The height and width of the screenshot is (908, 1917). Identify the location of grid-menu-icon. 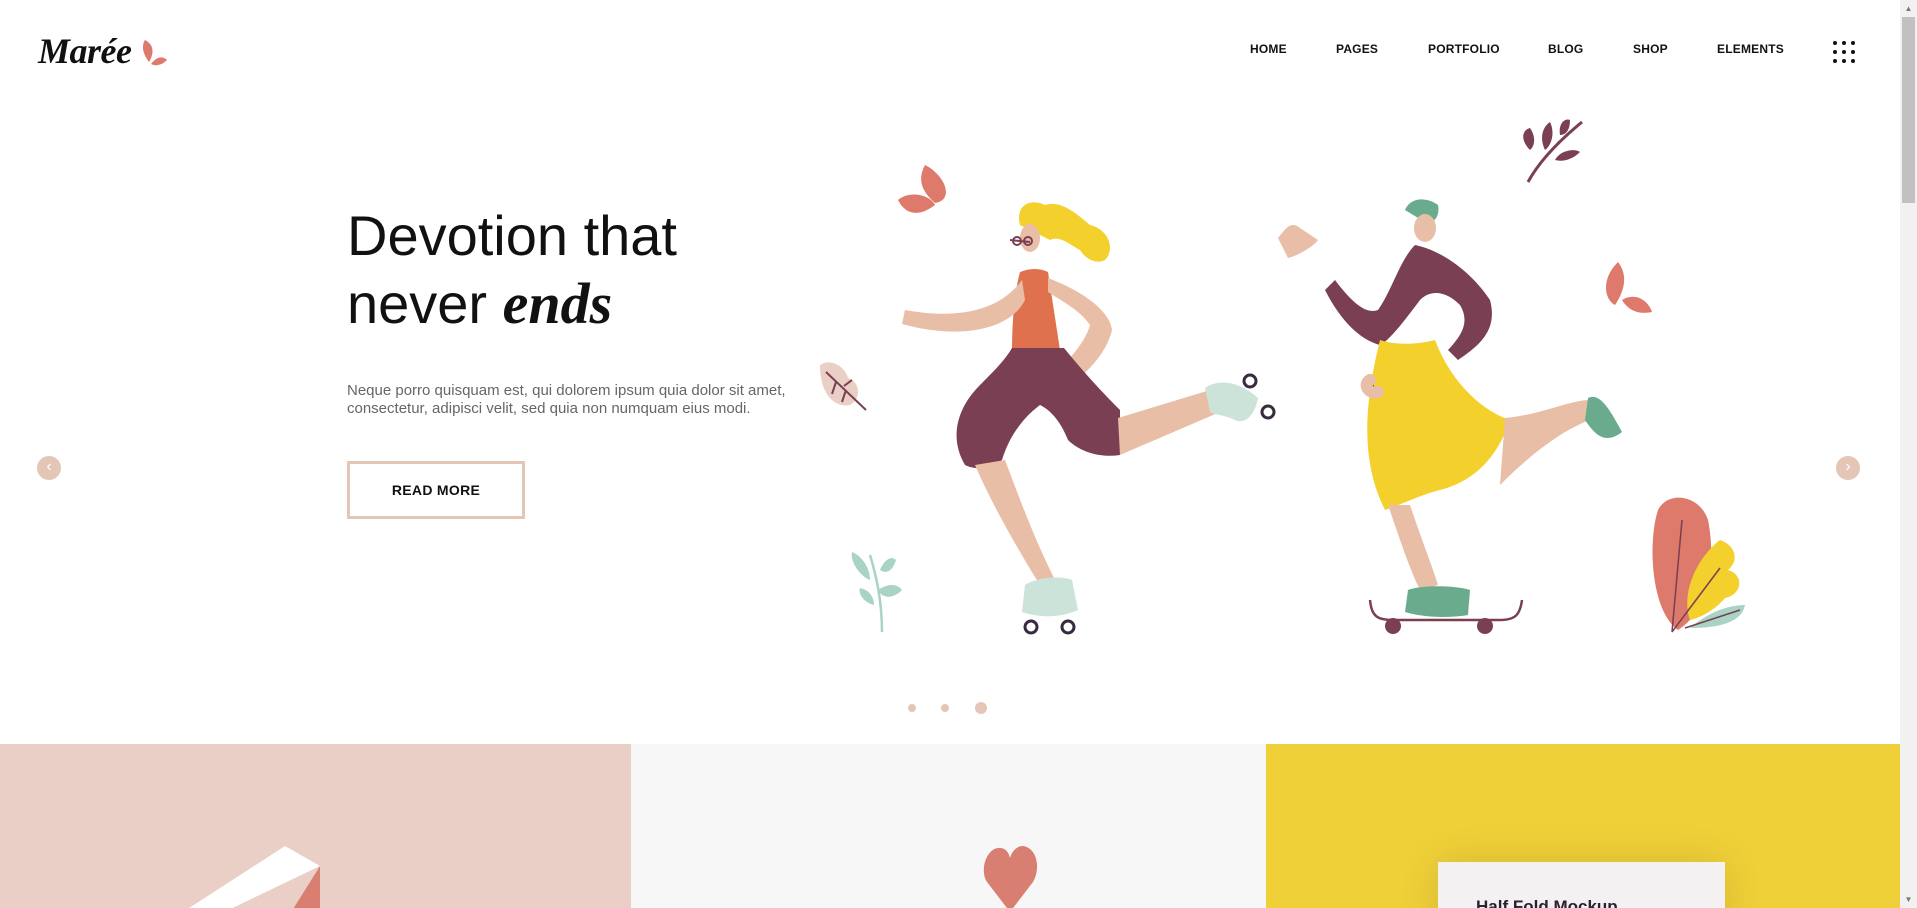
(1844, 52).